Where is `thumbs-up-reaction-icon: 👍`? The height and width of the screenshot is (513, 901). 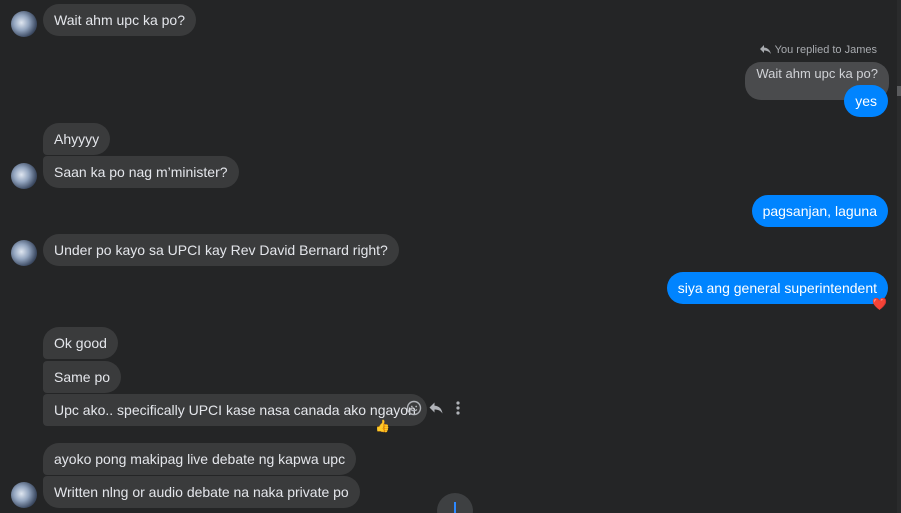
thumbs-up-reaction-icon: 👍 is located at coordinates (382, 426).